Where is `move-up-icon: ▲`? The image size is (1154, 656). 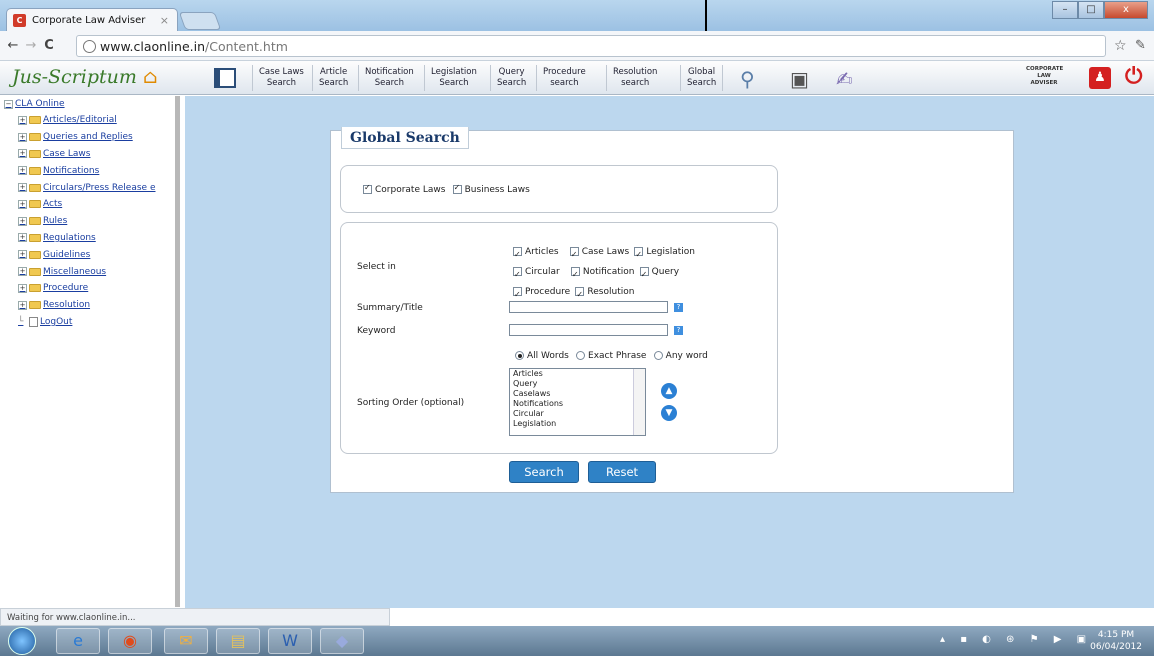
move-up-icon: ▲ is located at coordinates (669, 391).